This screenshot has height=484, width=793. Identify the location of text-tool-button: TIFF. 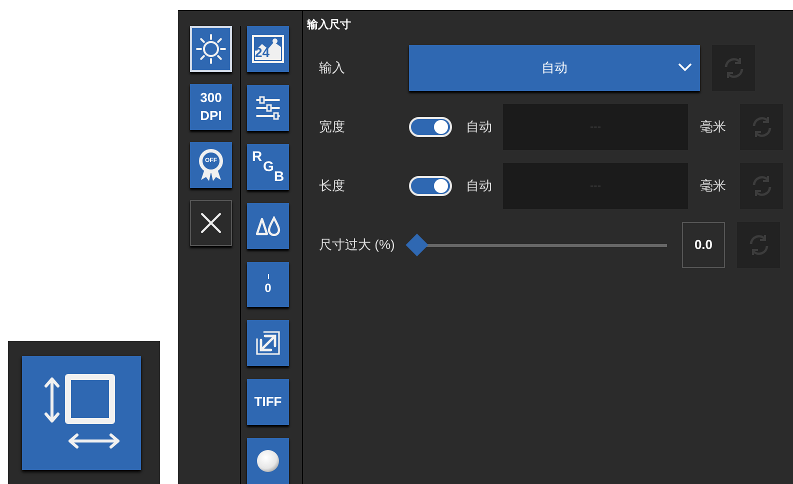
(268, 402).